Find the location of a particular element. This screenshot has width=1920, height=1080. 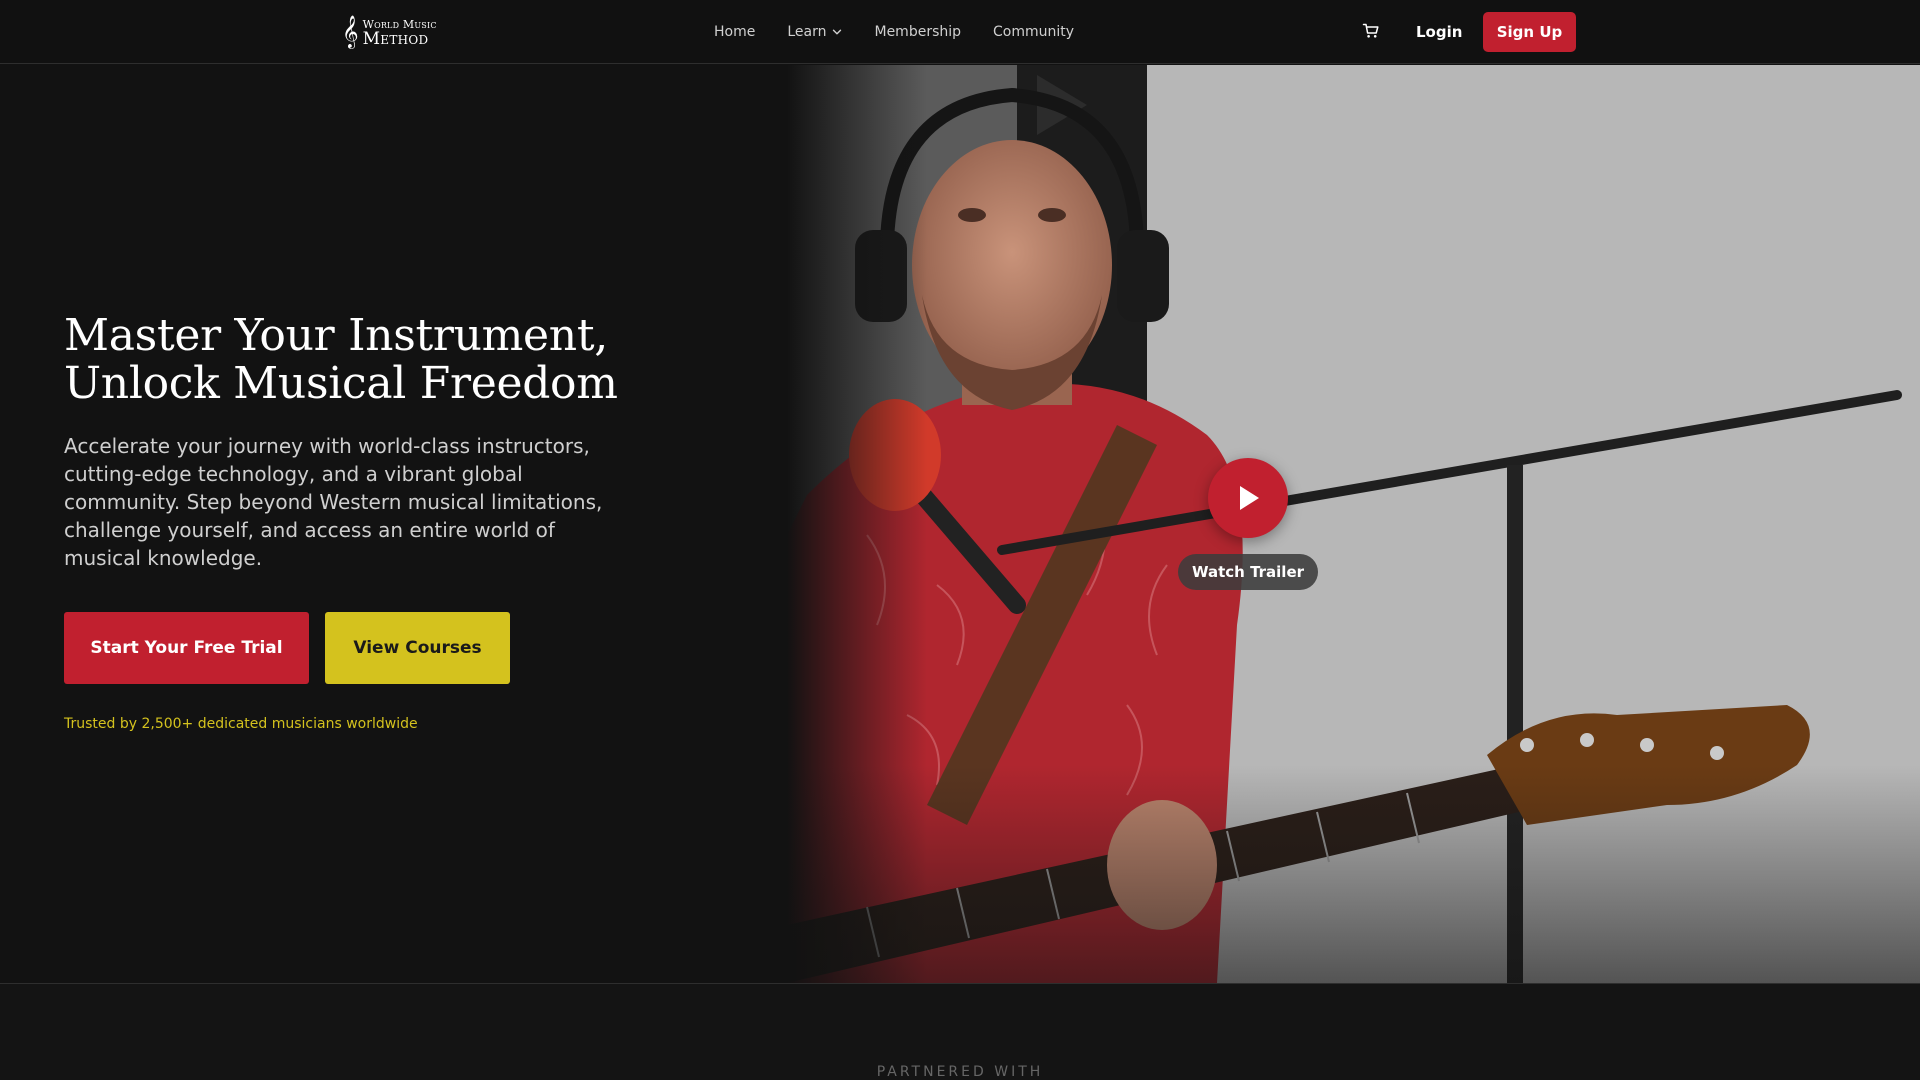

logo-line-1: World Music is located at coordinates (399, 24).